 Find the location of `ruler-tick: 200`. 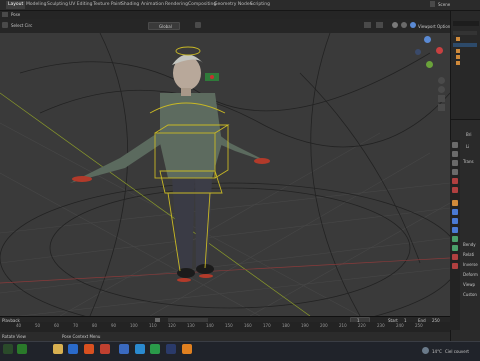

ruler-tick: 200 is located at coordinates (324, 325).